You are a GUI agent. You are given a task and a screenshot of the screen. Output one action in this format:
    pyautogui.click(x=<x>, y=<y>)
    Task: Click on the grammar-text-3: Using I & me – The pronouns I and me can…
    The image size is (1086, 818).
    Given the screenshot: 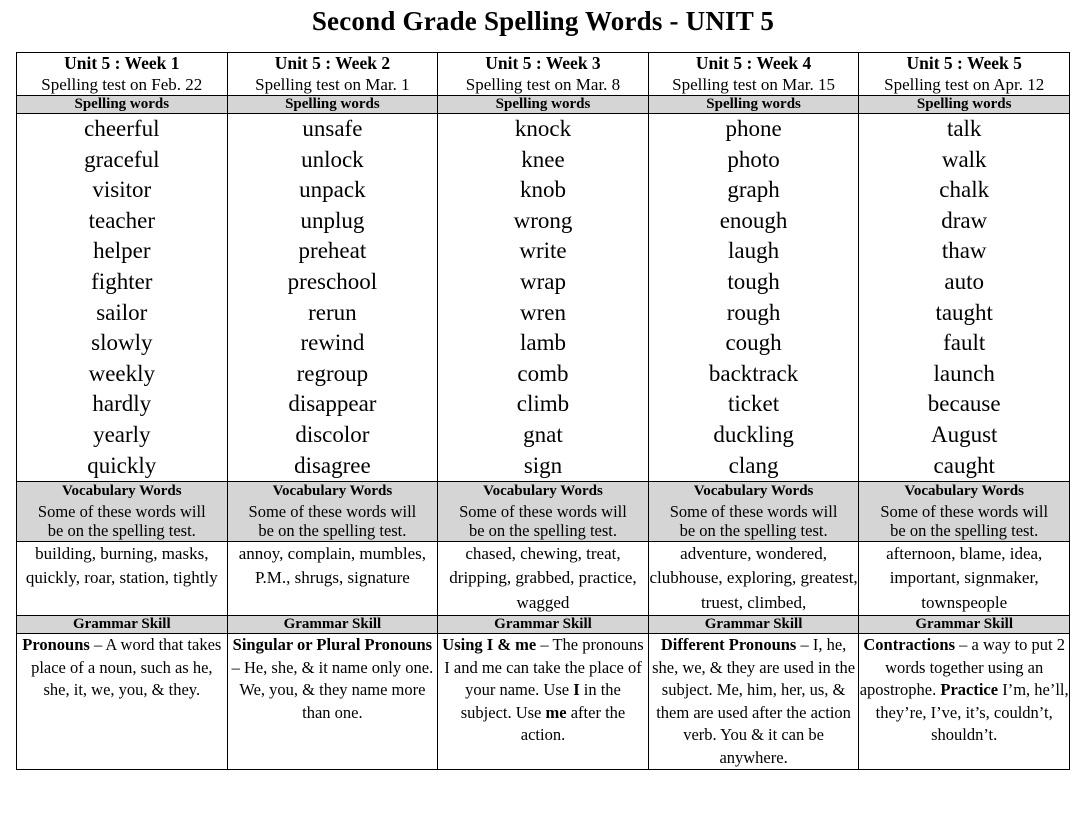 What is the action you would take?
    pyautogui.click(x=543, y=702)
    